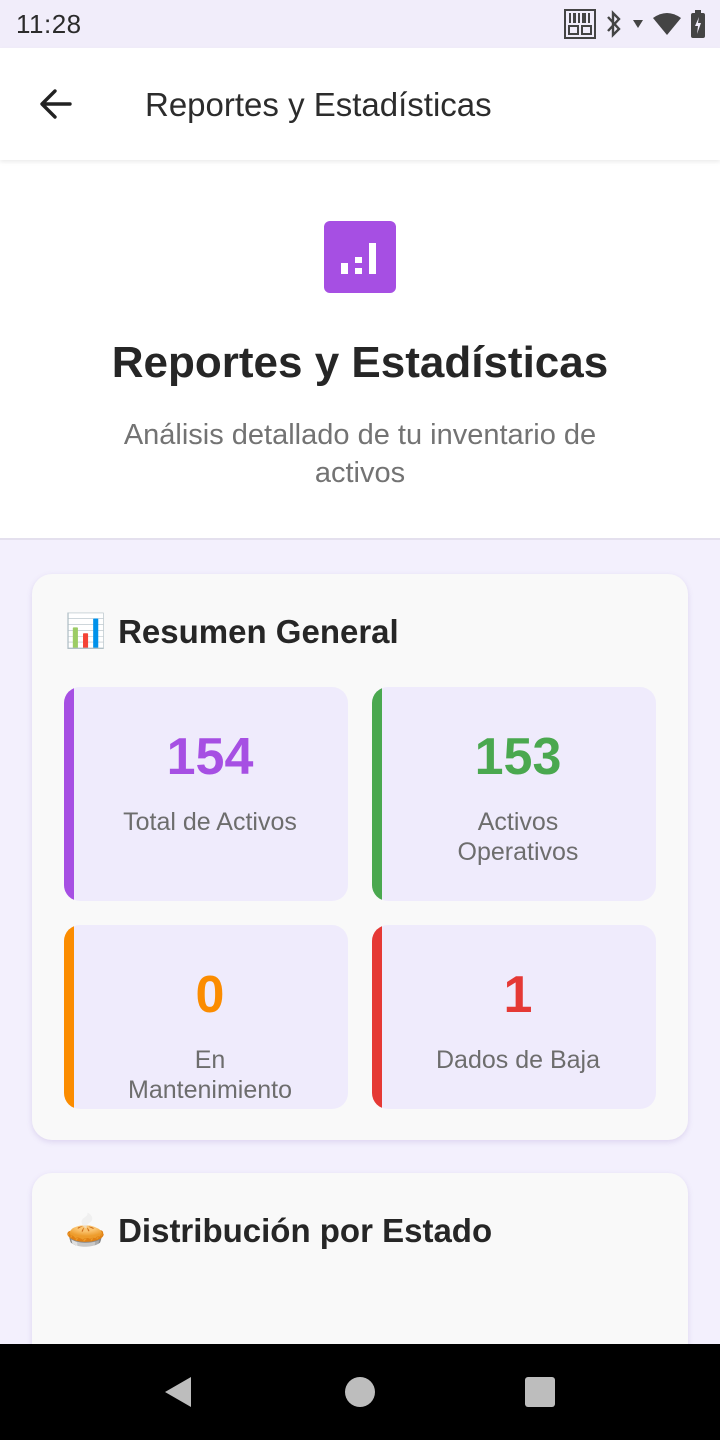  Describe the element at coordinates (580, 24) in the screenshot. I see `barcode-icon` at that location.